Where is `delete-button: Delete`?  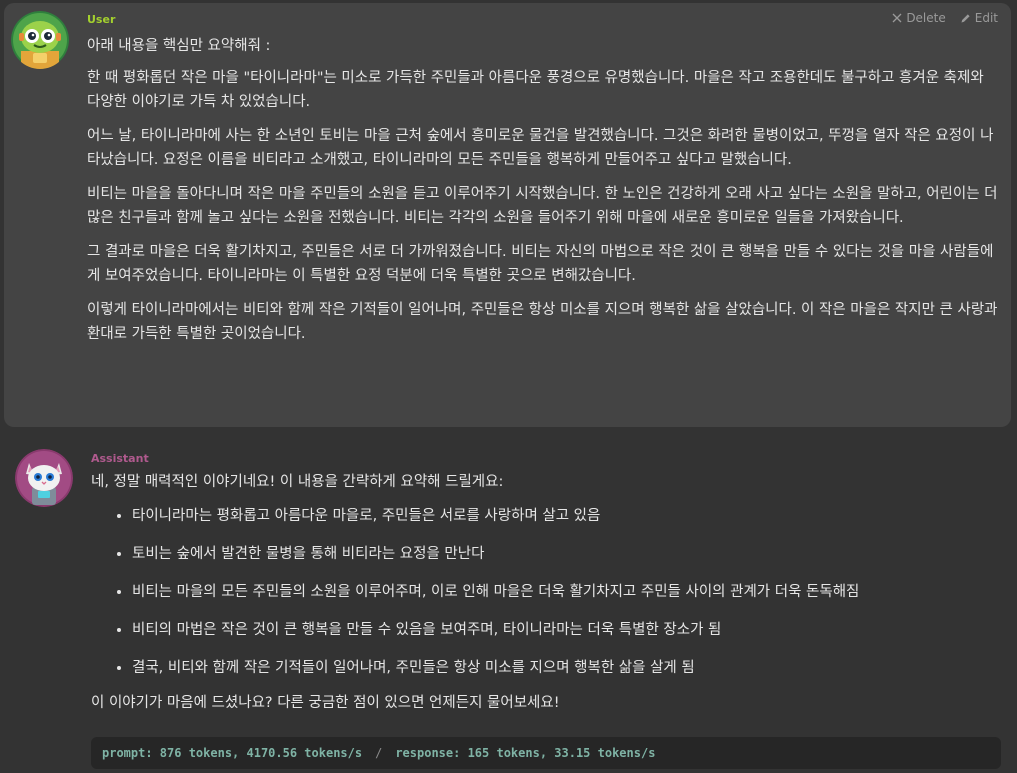
delete-button: Delete is located at coordinates (919, 18).